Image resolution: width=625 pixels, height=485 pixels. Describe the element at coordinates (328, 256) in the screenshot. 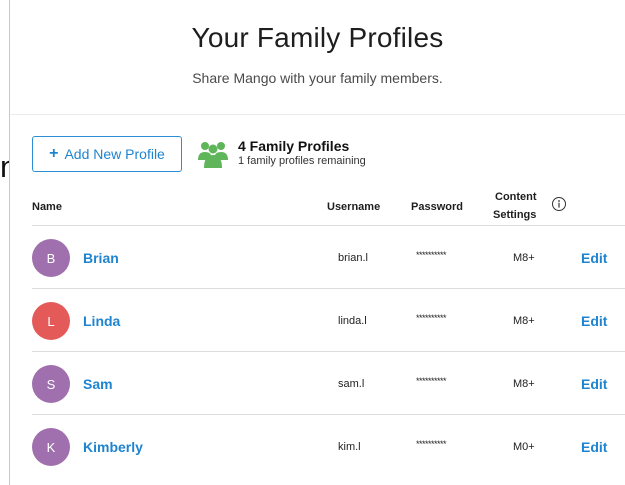

I see `table-row: B Brian brian.l ********** M8+ Edit` at that location.